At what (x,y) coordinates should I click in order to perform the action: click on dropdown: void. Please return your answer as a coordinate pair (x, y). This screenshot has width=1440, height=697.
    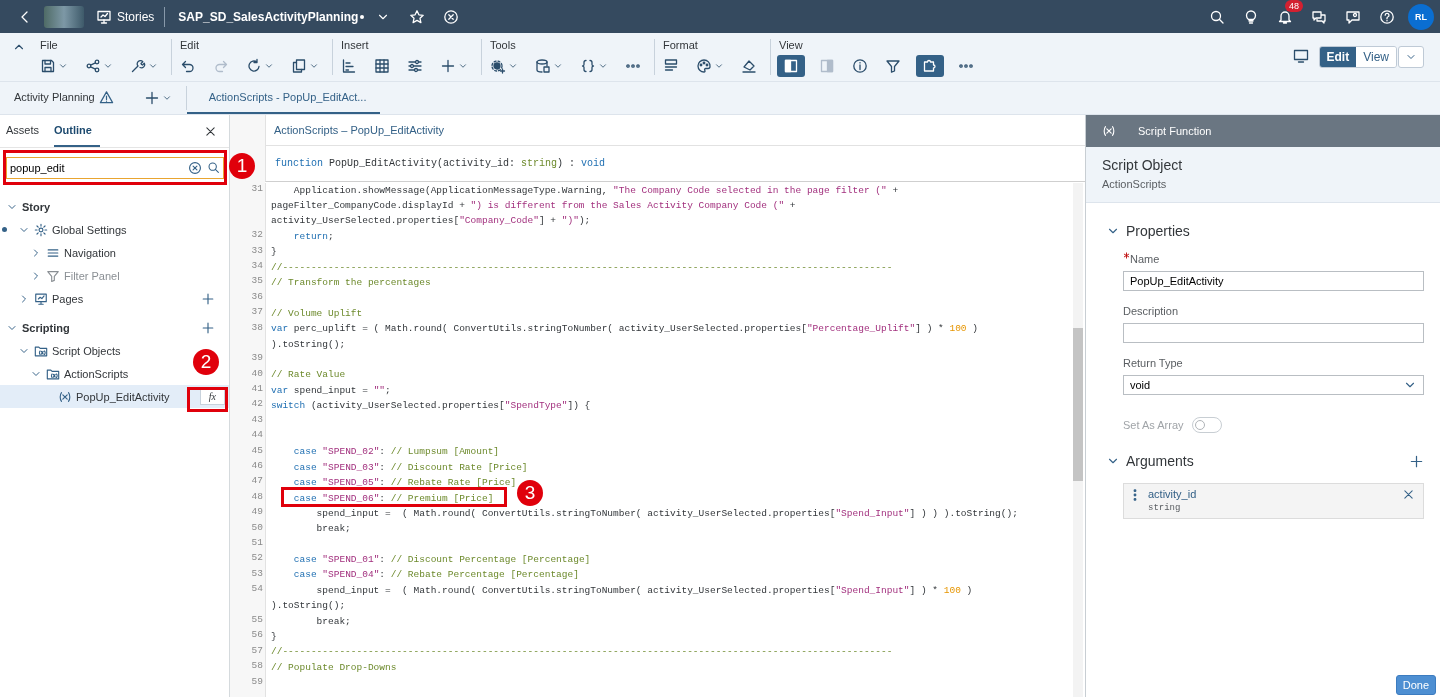
    Looking at the image, I should click on (1273, 385).